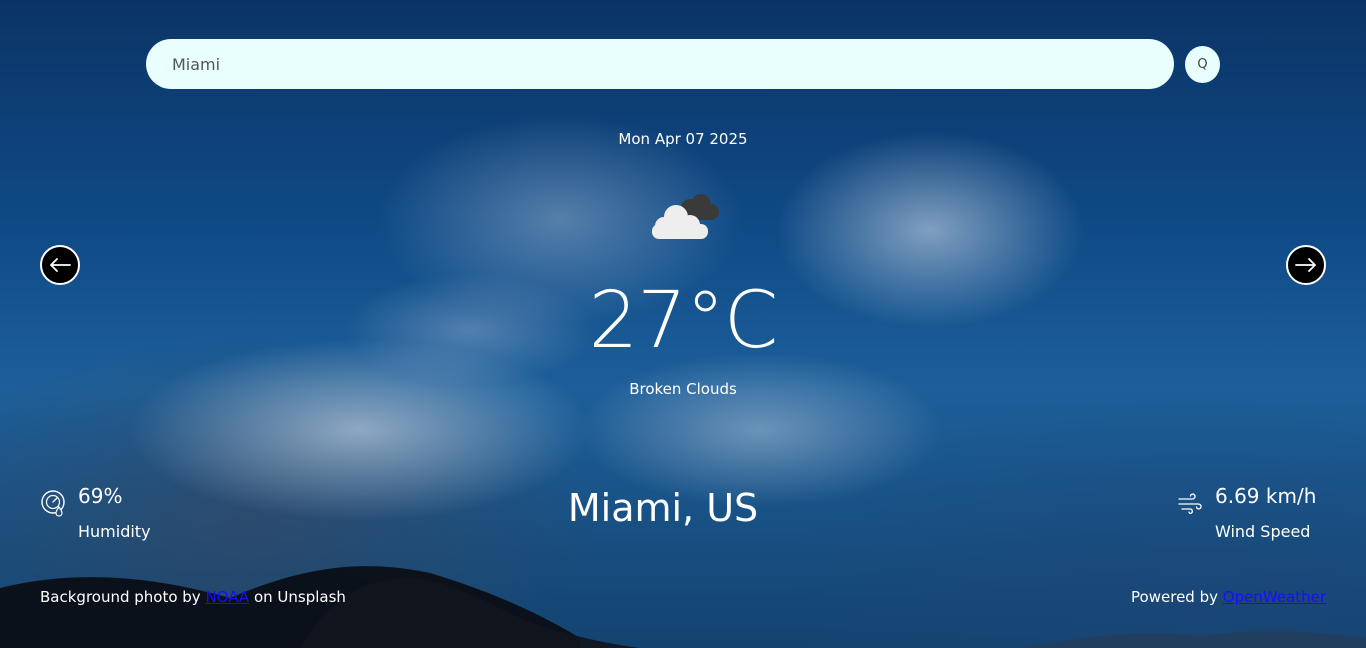 This screenshot has height=648, width=1366. I want to click on wind-speed-value: 6.69 km/h, so click(1266, 496).